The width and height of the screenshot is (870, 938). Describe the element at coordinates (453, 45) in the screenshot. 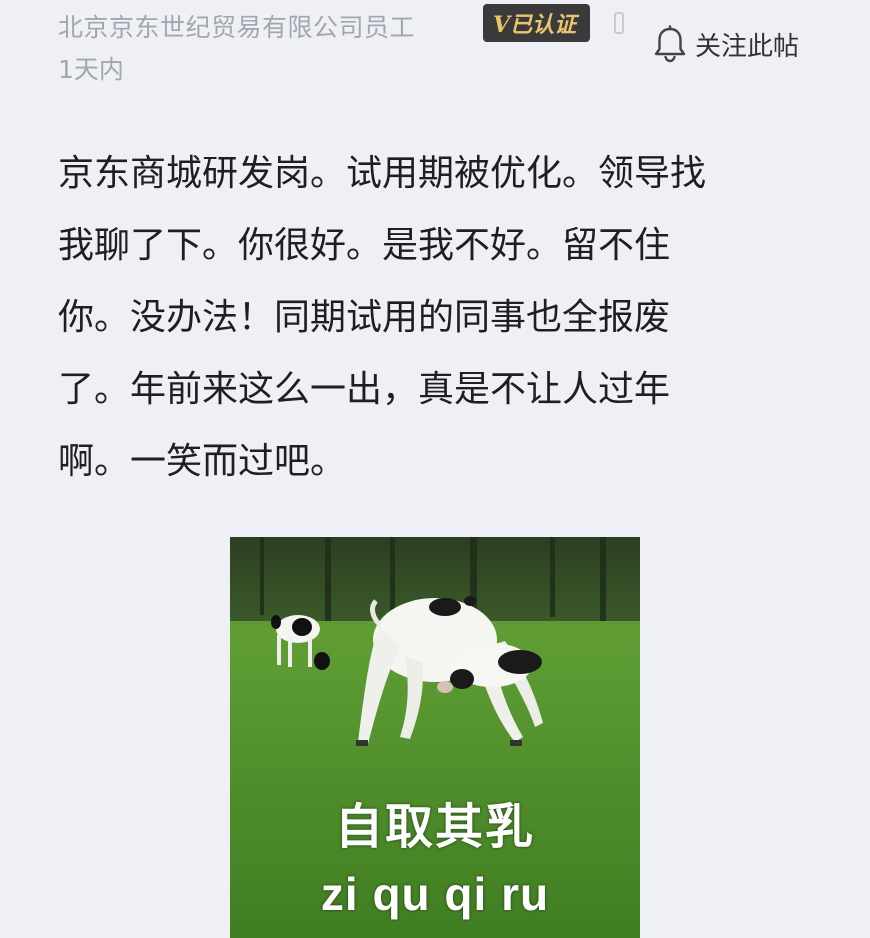

I see `post-header: 北京京东世纪贸易有限公司员工 V已认证 1天内 关注此帖` at that location.